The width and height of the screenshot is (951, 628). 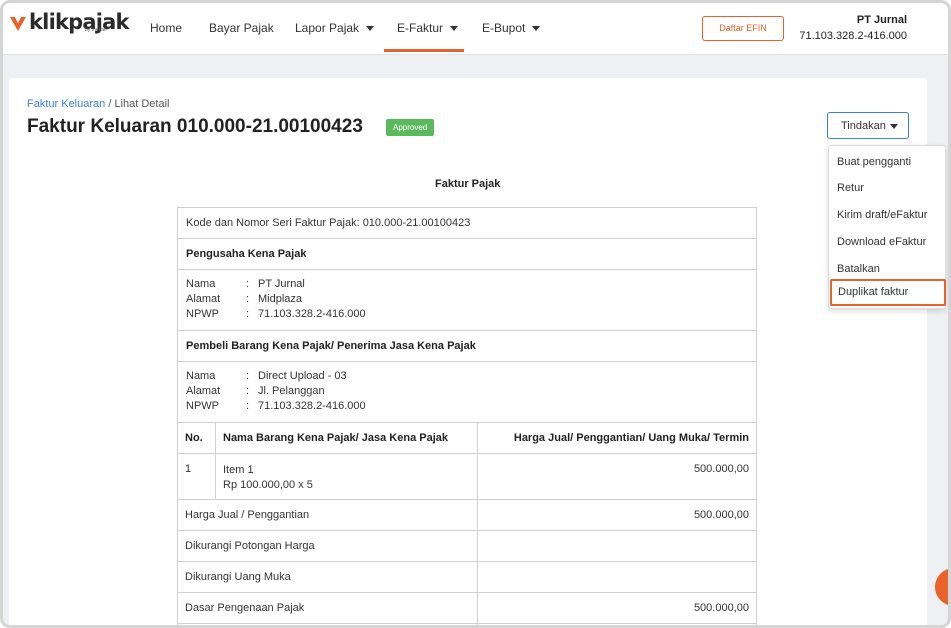 I want to click on summary-row: Harga Jual / Penggantian 500.000,00, so click(x=467, y=515).